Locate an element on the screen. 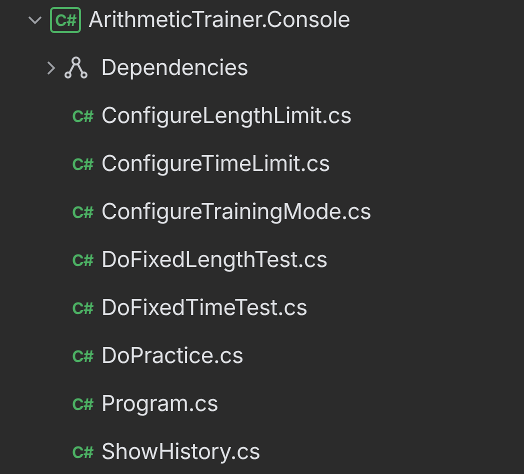 The image size is (524, 474). folder-name: Dependencies is located at coordinates (174, 68).